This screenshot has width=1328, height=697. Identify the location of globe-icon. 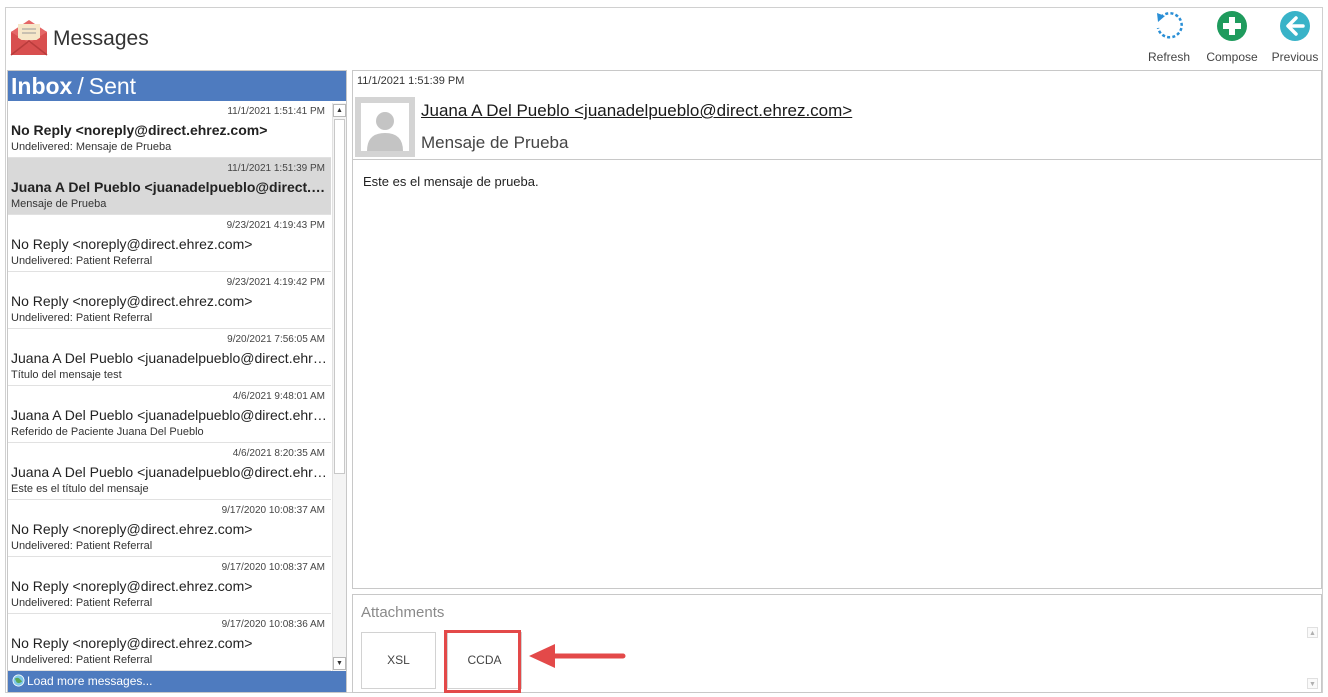
(18, 680).